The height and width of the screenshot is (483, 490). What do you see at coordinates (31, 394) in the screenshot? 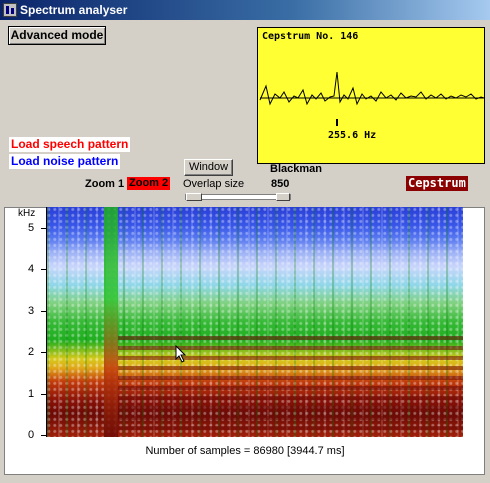
I see `axis-tick-label: 1` at bounding box center [31, 394].